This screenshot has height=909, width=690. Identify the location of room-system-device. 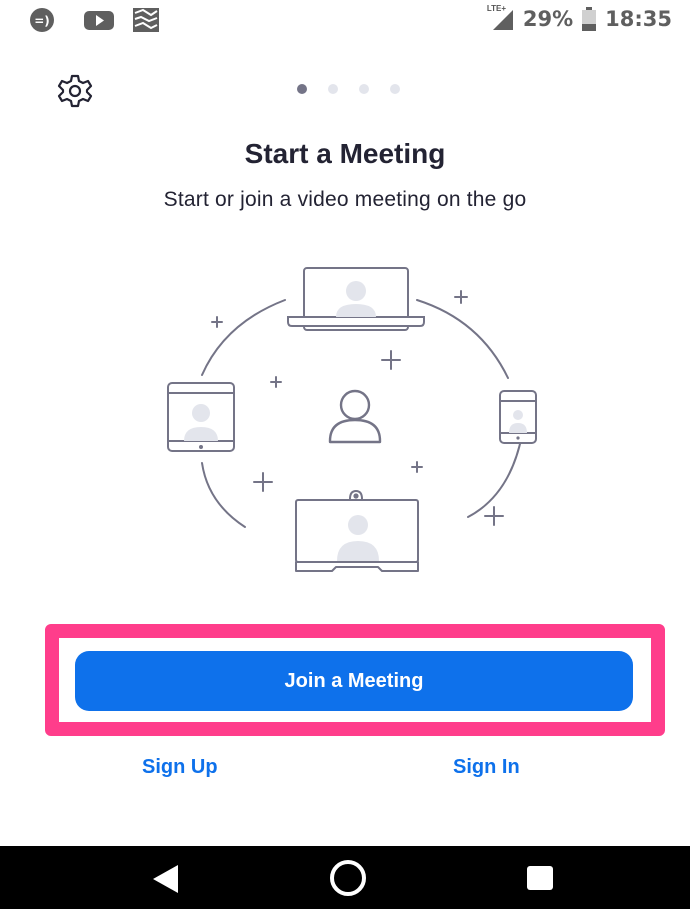
(357, 530).